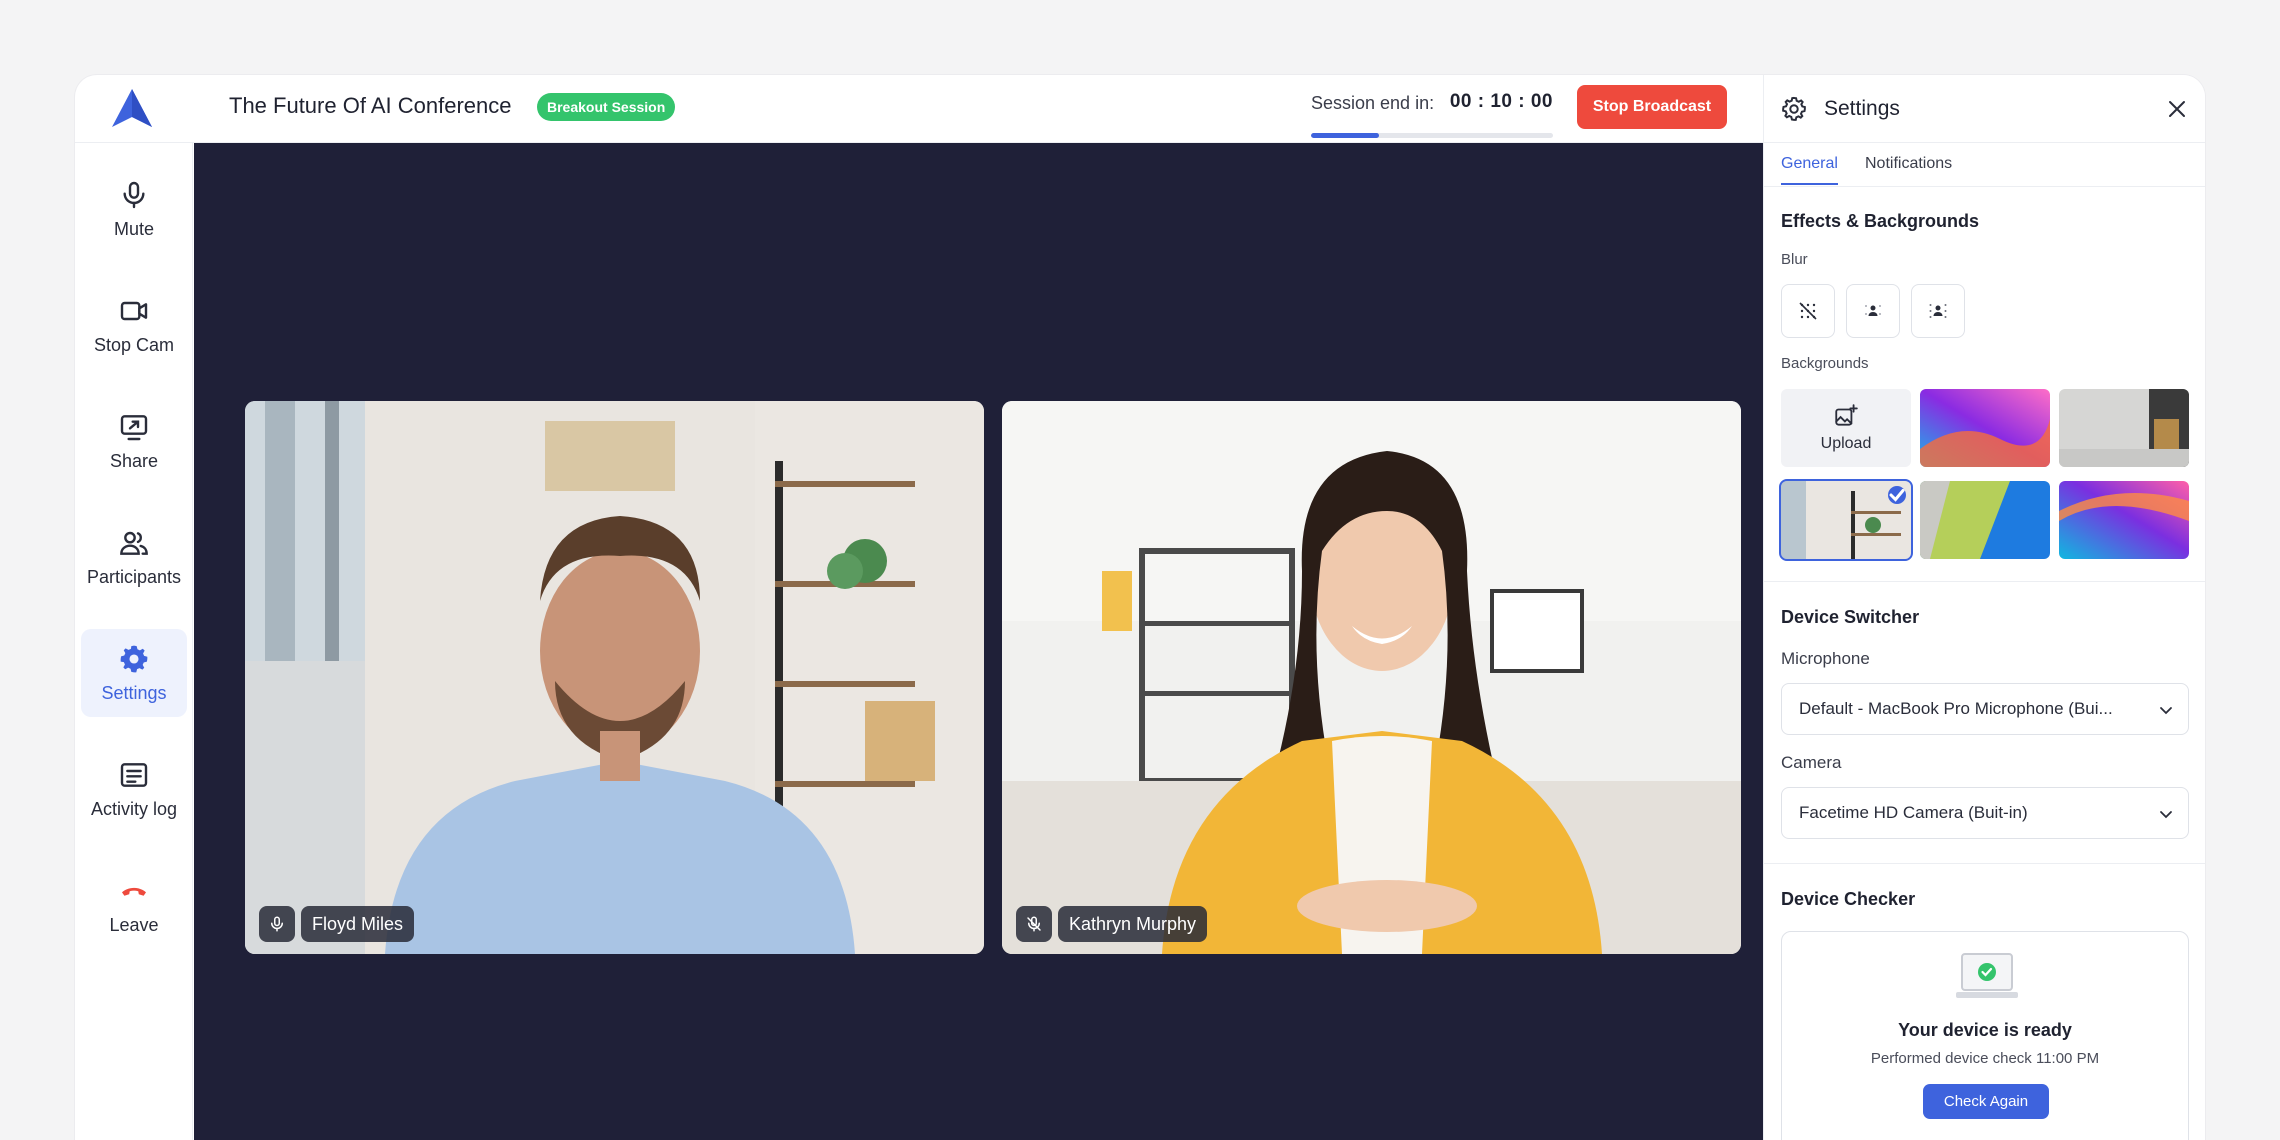  I want to click on participant-tag: Kathryn Murphy, so click(1112, 924).